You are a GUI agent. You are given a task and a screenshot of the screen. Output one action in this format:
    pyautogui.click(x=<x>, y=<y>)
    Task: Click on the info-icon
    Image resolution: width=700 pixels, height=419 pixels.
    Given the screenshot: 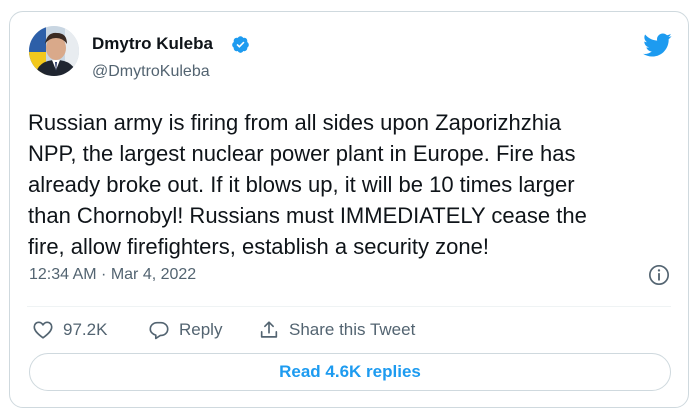 What is the action you would take?
    pyautogui.click(x=659, y=275)
    